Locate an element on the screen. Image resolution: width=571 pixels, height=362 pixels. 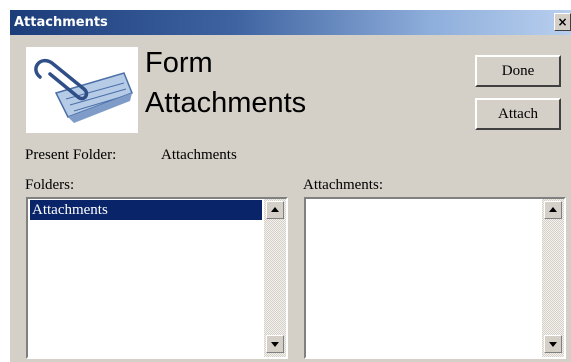
done-button: Done is located at coordinates (518, 71).